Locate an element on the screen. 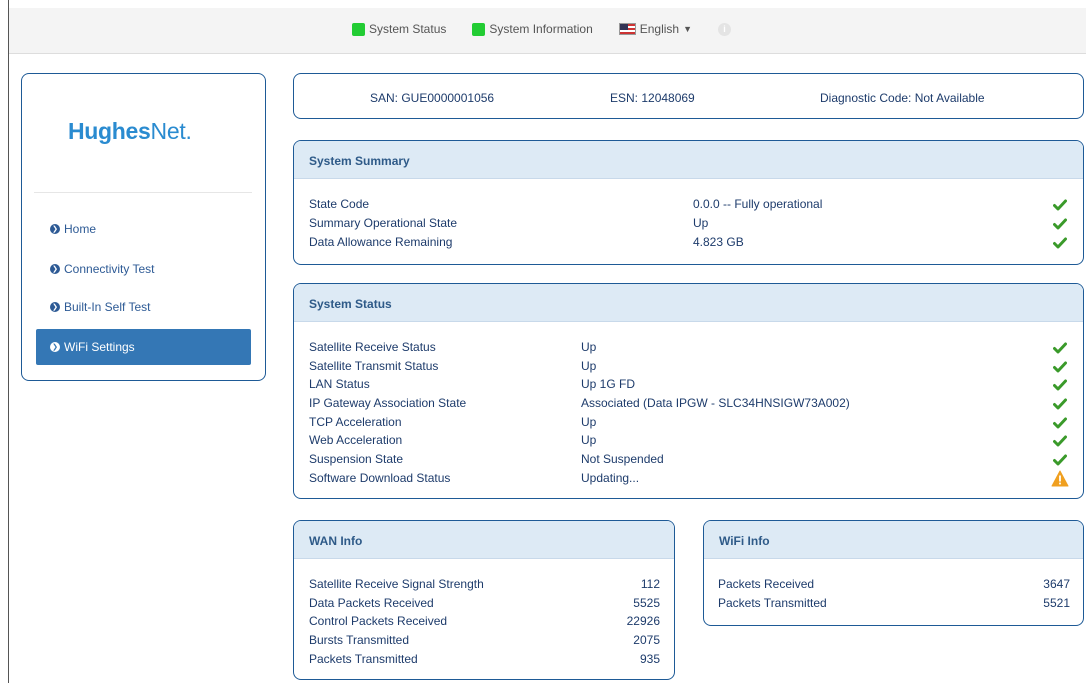 The height and width of the screenshot is (683, 1086). wan-value: 935 is located at coordinates (649, 659).